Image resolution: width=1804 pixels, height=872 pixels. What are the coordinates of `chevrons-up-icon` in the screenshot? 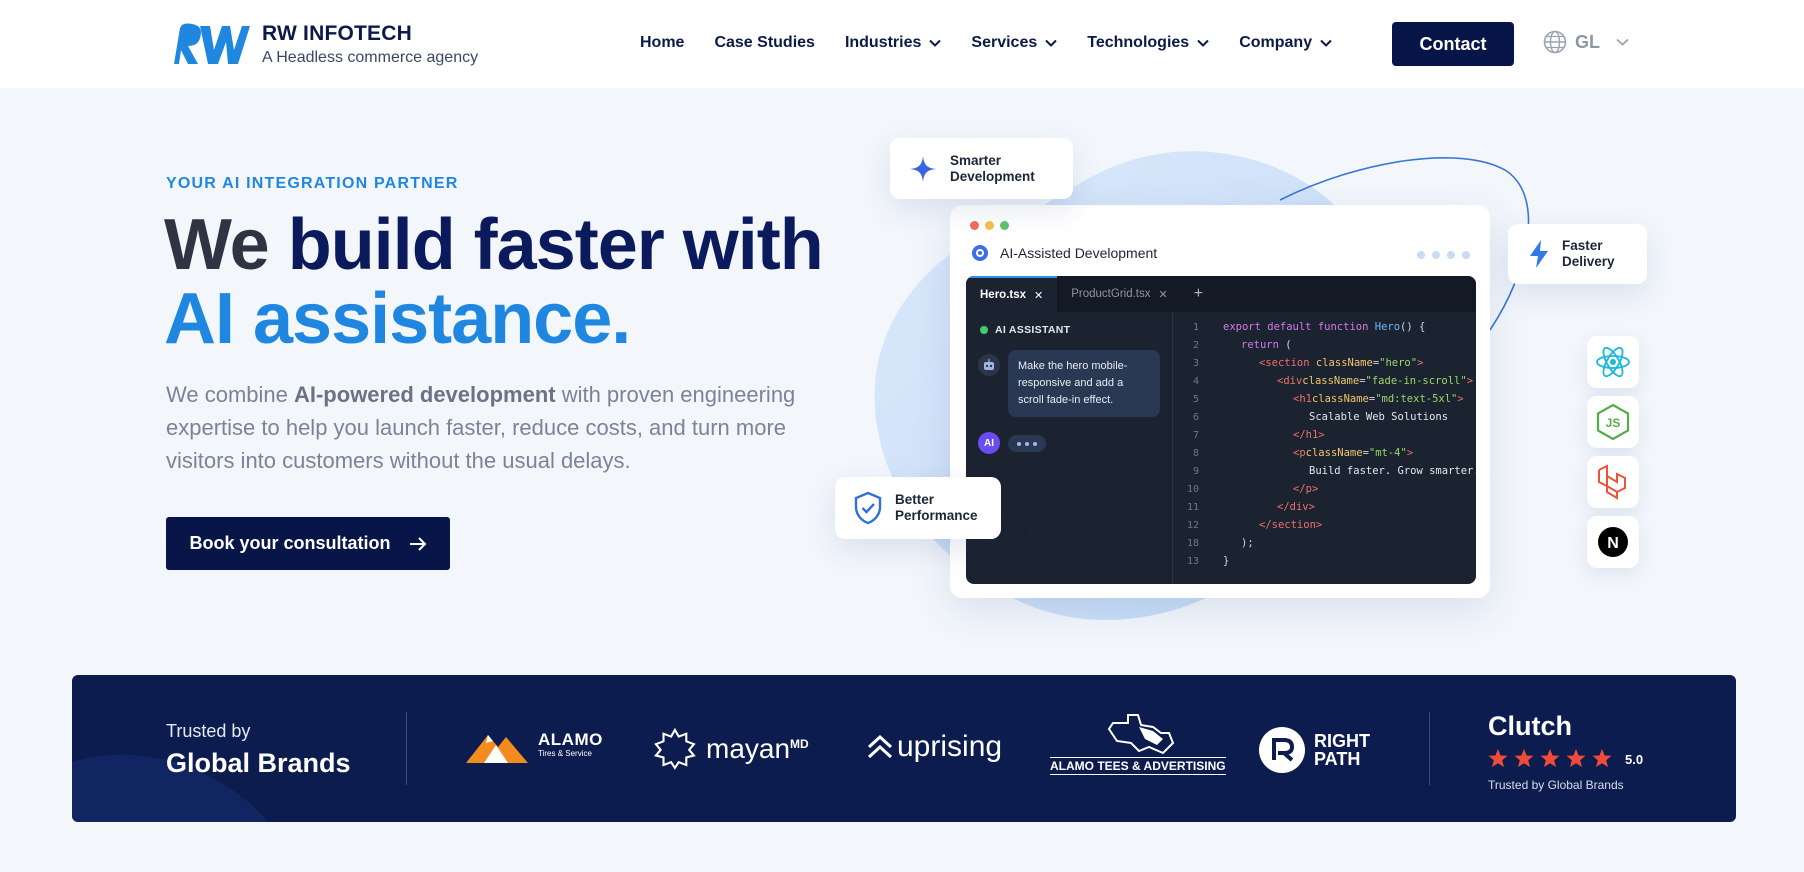 It's located at (880, 747).